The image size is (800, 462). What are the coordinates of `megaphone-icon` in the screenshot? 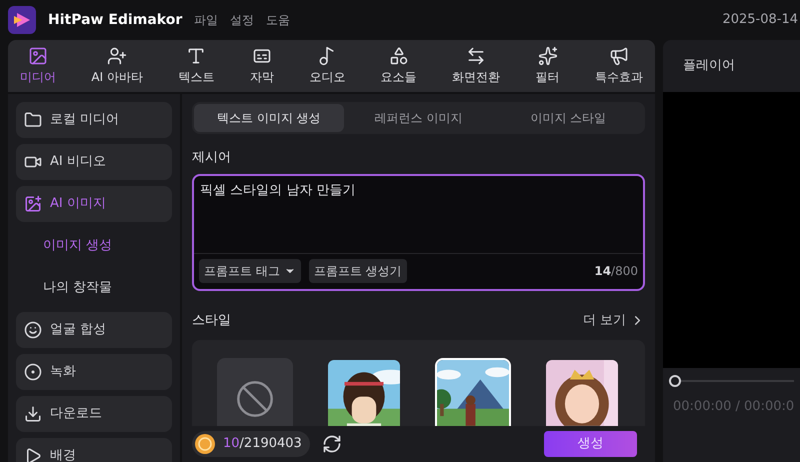 It's located at (618, 56).